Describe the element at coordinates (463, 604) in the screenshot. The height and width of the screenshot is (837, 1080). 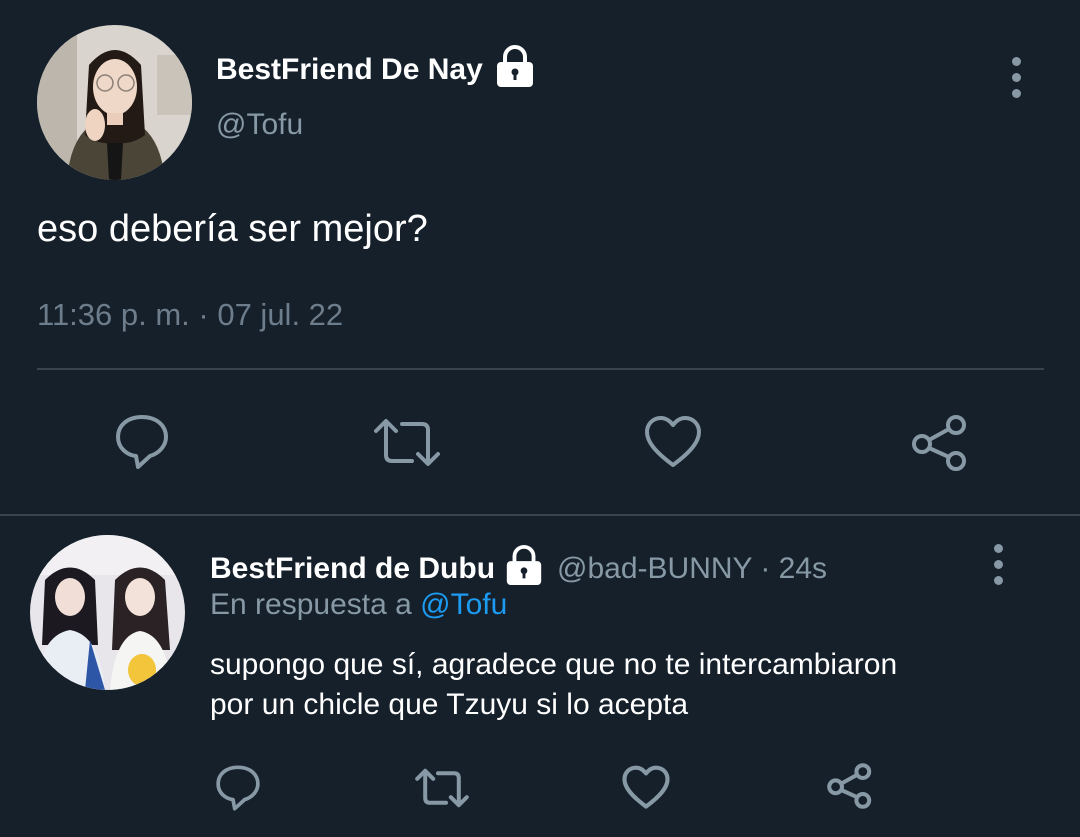
I see `reply-to-link: @Tofu` at that location.